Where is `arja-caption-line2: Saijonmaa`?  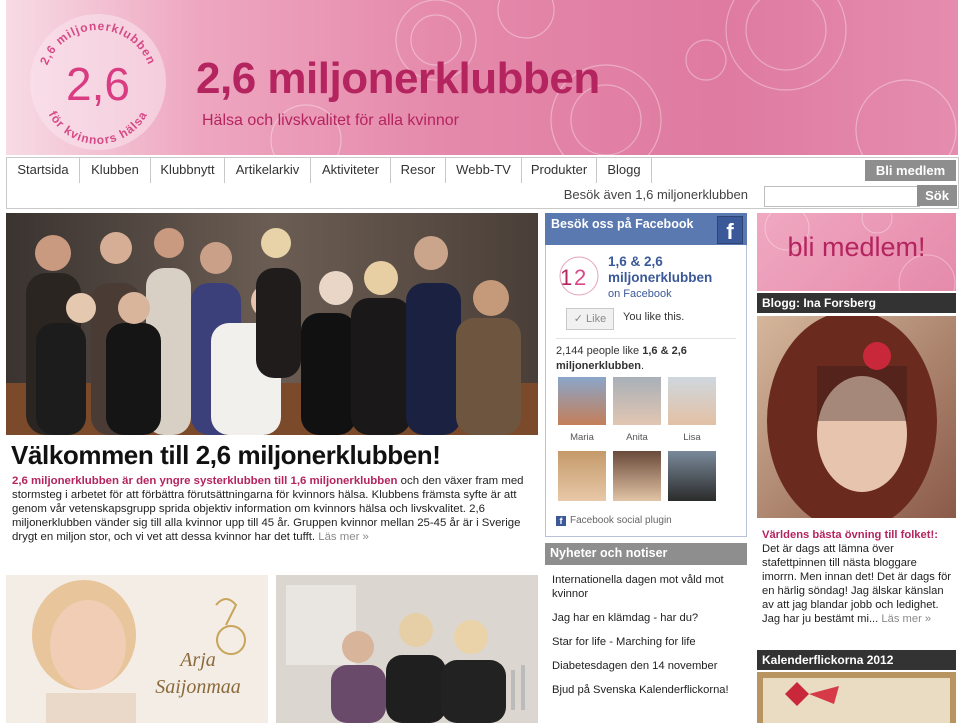
arja-caption-line2: Saijonmaa is located at coordinates (198, 687).